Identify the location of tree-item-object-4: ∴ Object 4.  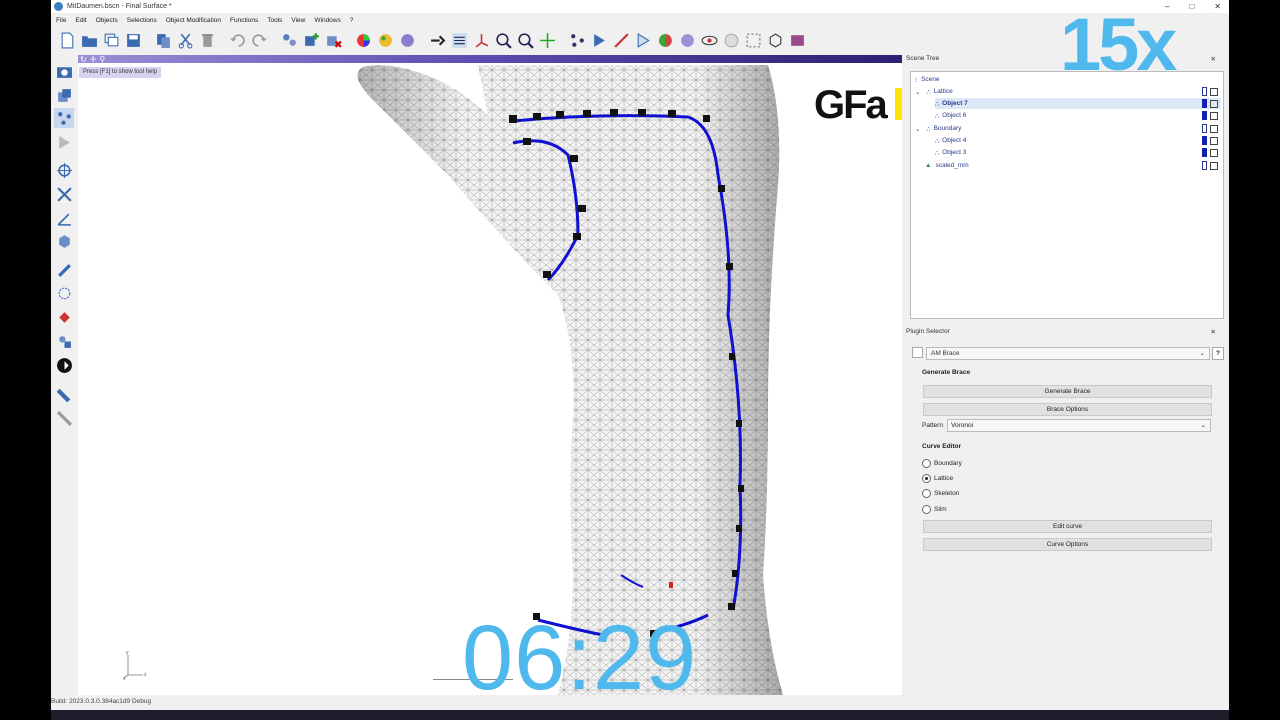
(1078, 140).